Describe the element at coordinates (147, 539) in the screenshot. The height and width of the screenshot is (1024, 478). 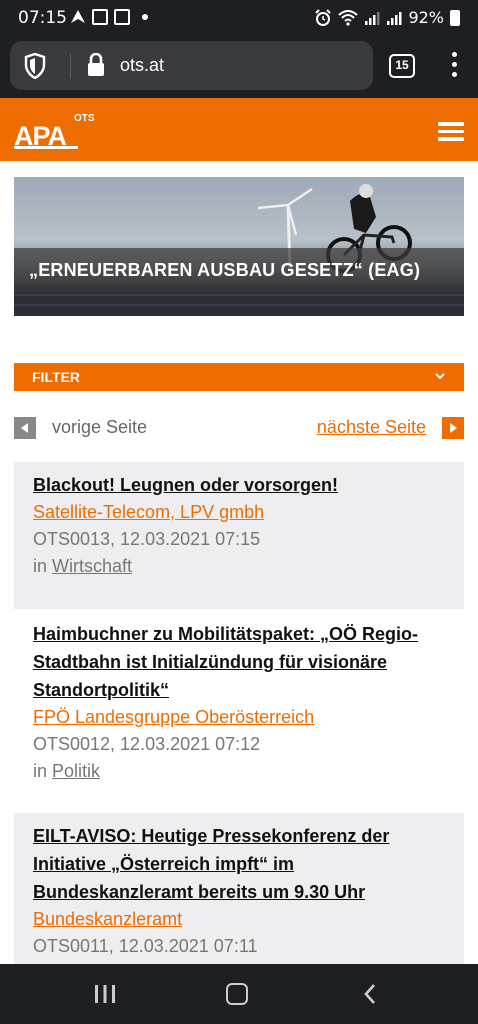
I see `article-meta: OTS0013, 12.03.2021 07:15` at that location.